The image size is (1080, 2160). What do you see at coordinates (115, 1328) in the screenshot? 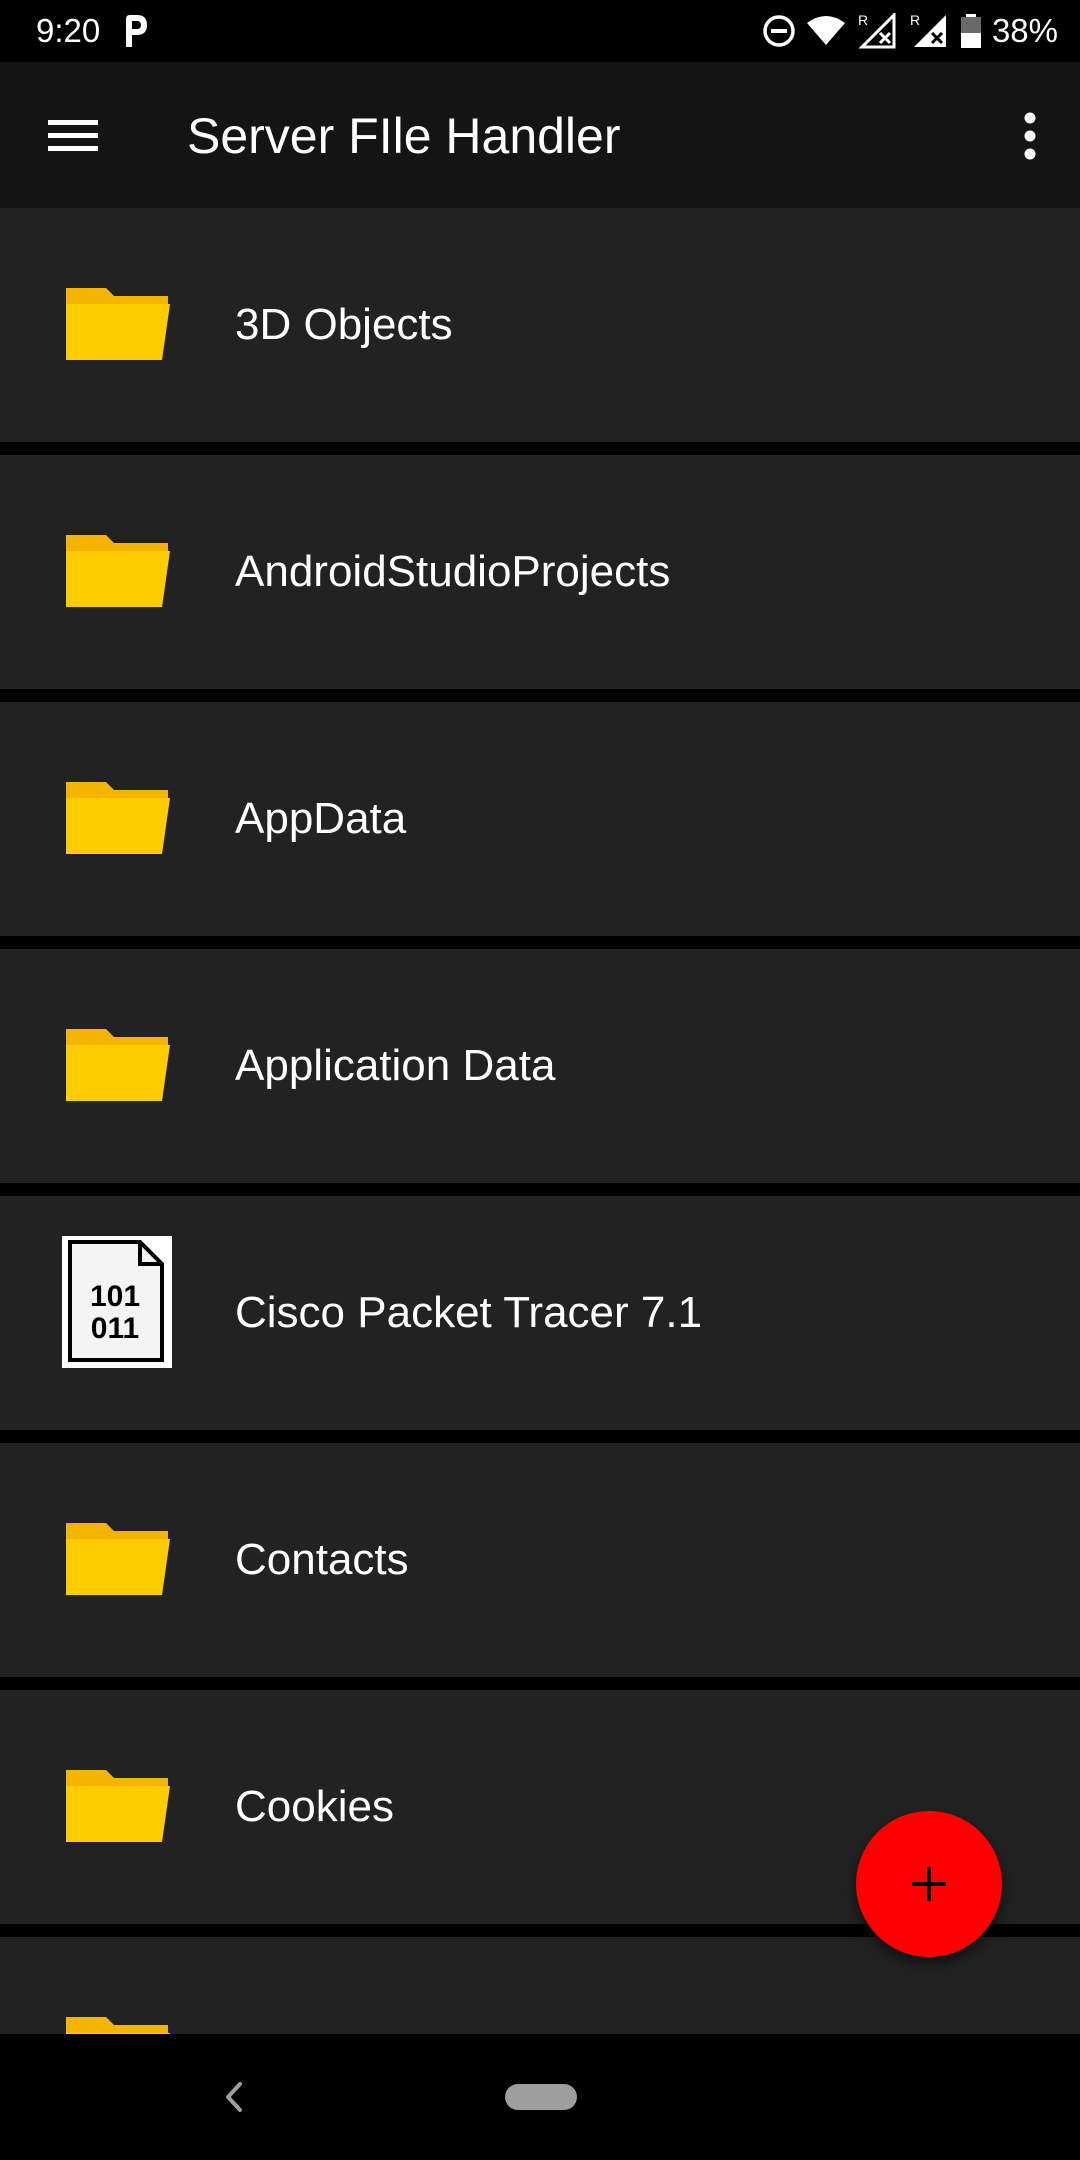
I see `binary-icon-line2: 011` at bounding box center [115, 1328].